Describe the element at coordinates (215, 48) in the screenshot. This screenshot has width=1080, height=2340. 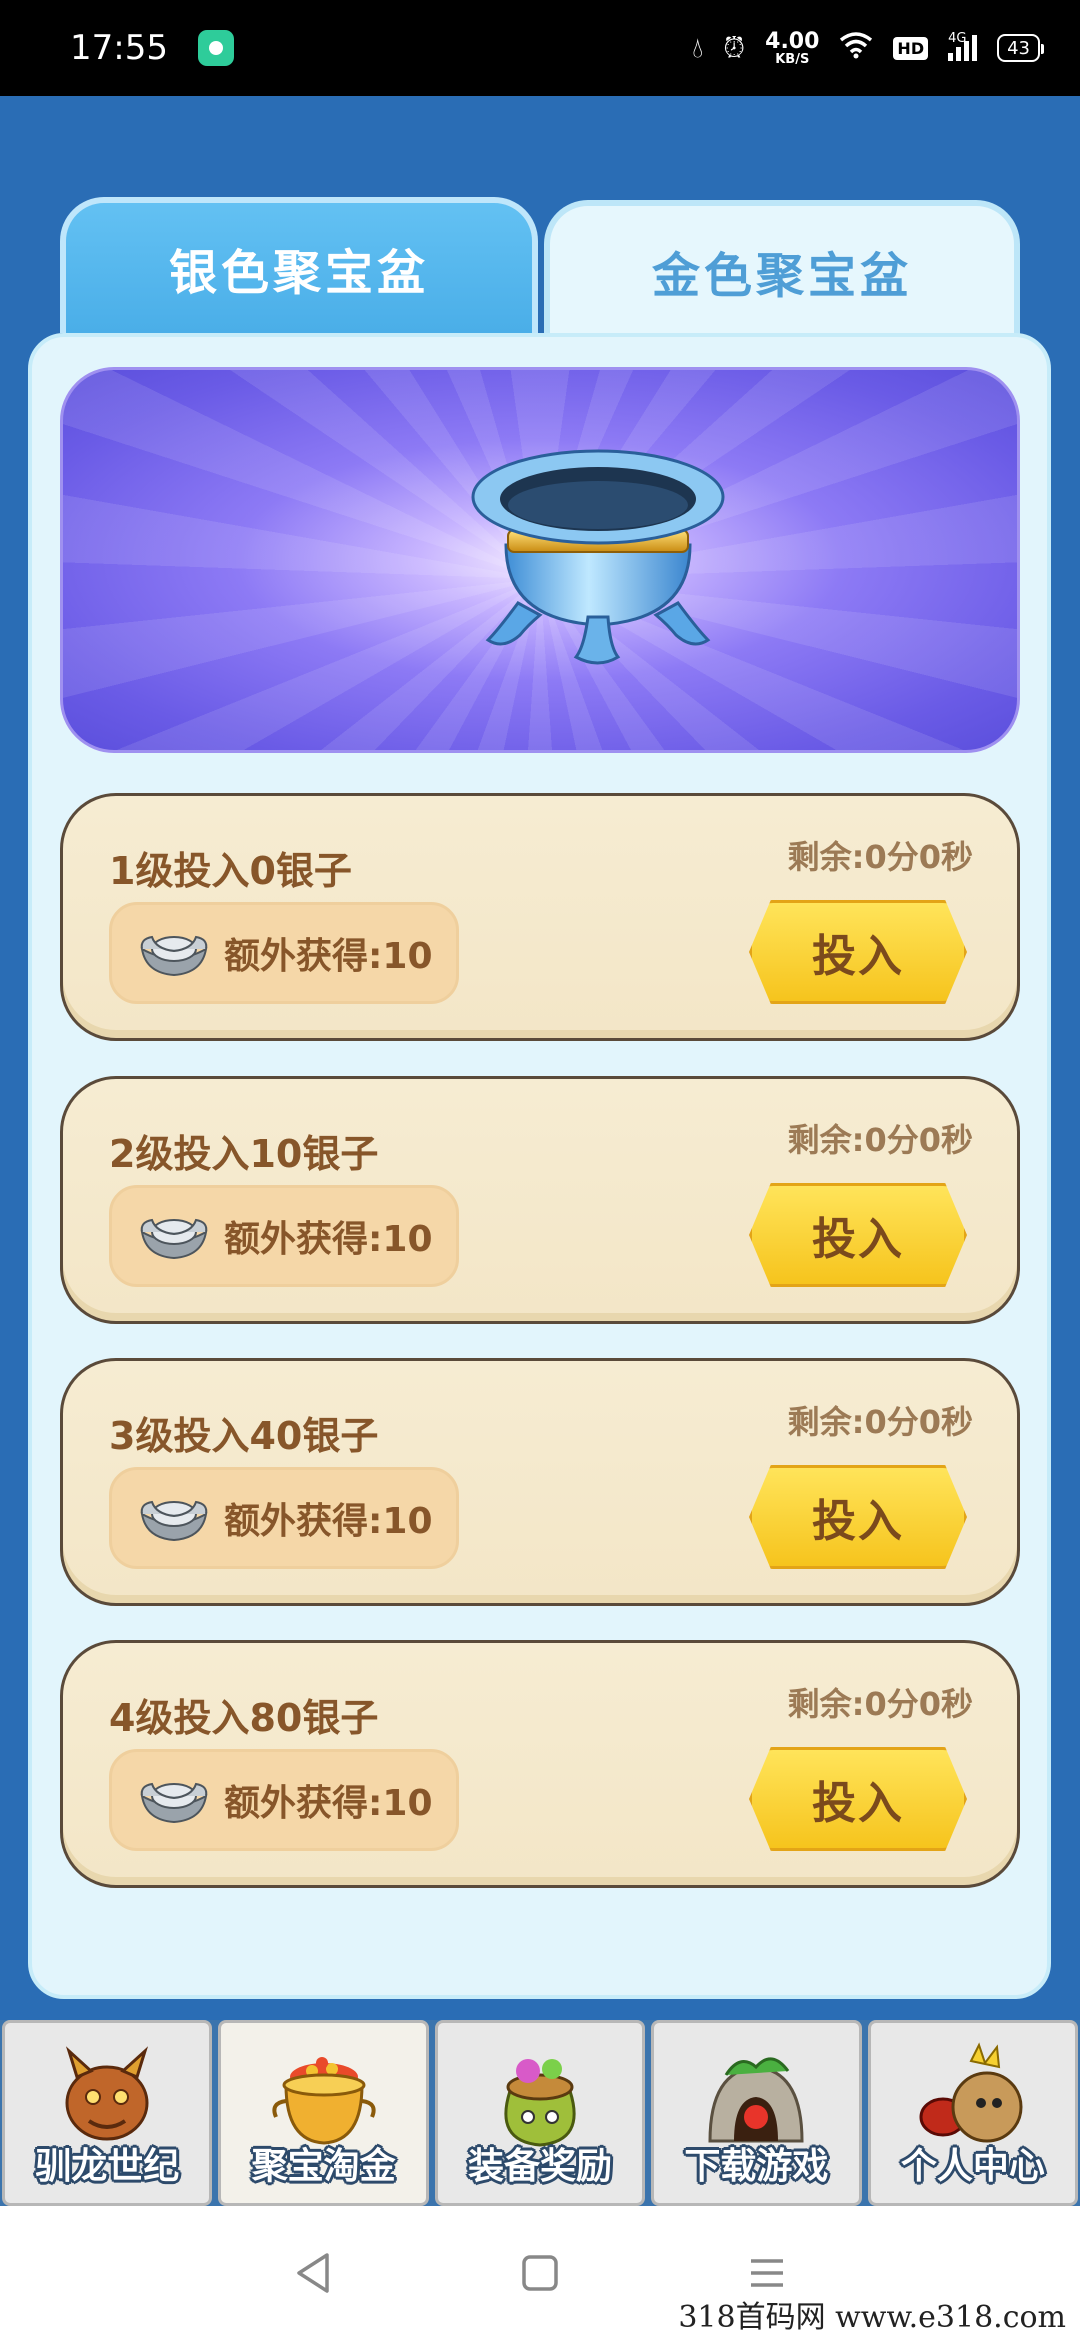
I see `app-notification-icon` at that location.